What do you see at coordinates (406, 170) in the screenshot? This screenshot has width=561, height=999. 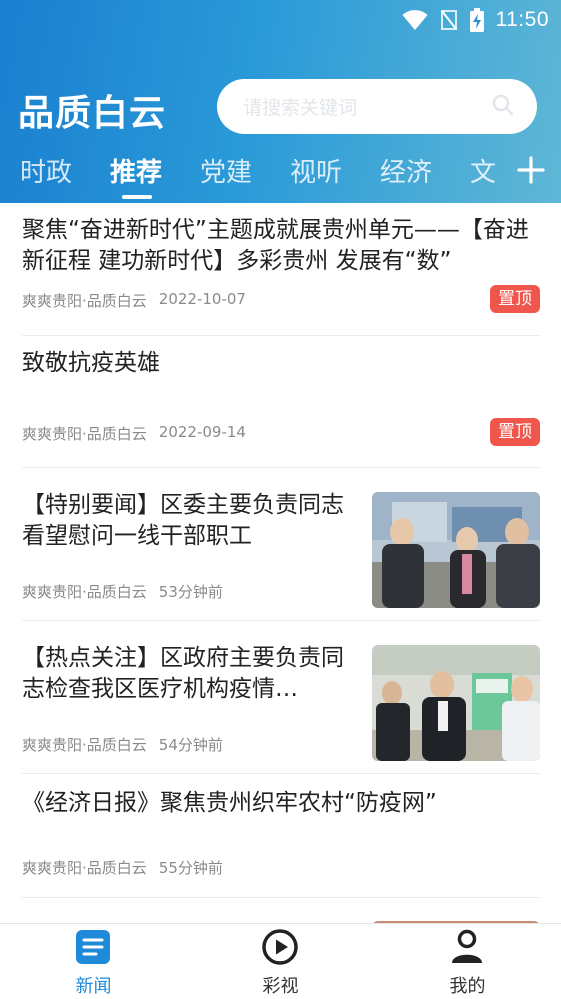 I see `tab-jingji: 经济` at bounding box center [406, 170].